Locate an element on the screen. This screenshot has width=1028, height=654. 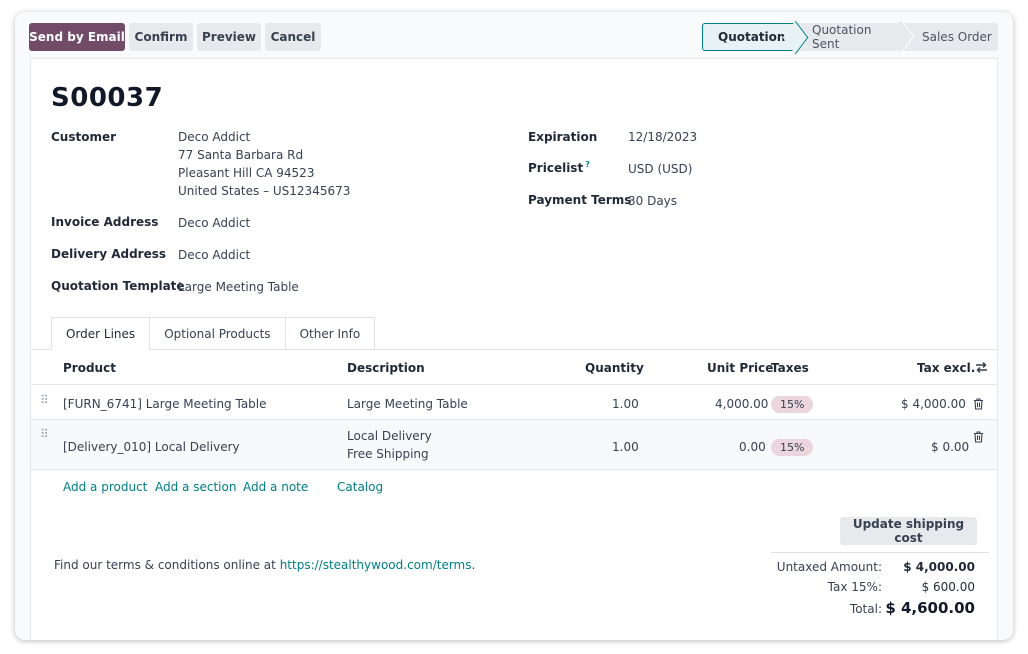
customer-address-line2: Pleasant Hill CA 94523 is located at coordinates (246, 173).